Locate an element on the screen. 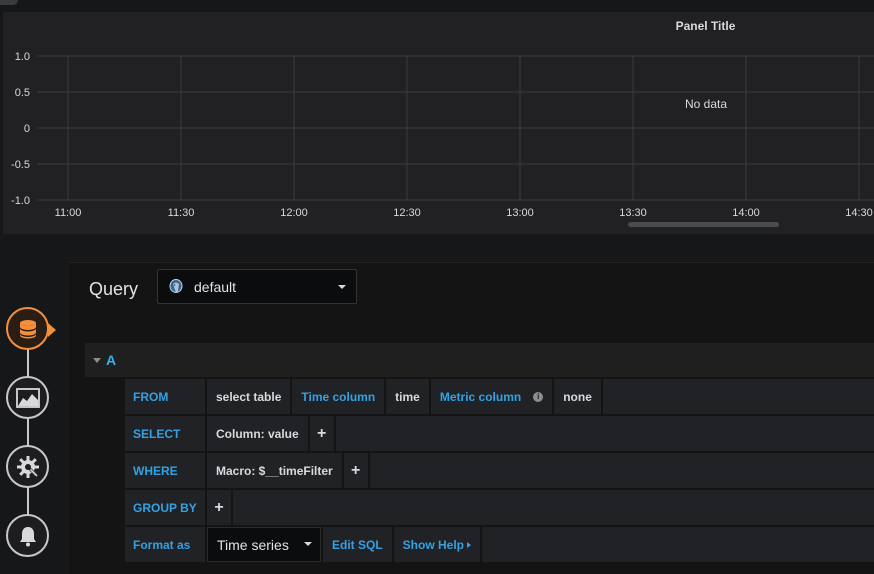  edit-sql-button: Edit SQL is located at coordinates (357, 544).